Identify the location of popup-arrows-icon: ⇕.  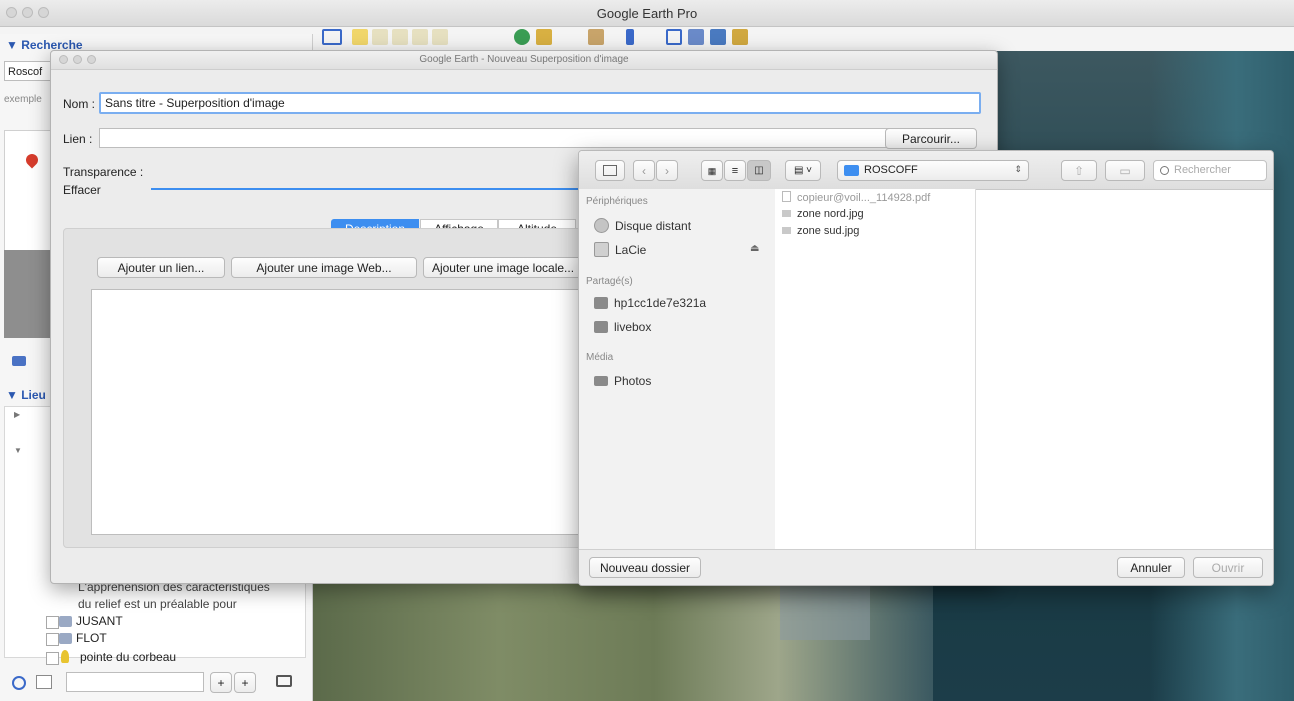
(1018, 169).